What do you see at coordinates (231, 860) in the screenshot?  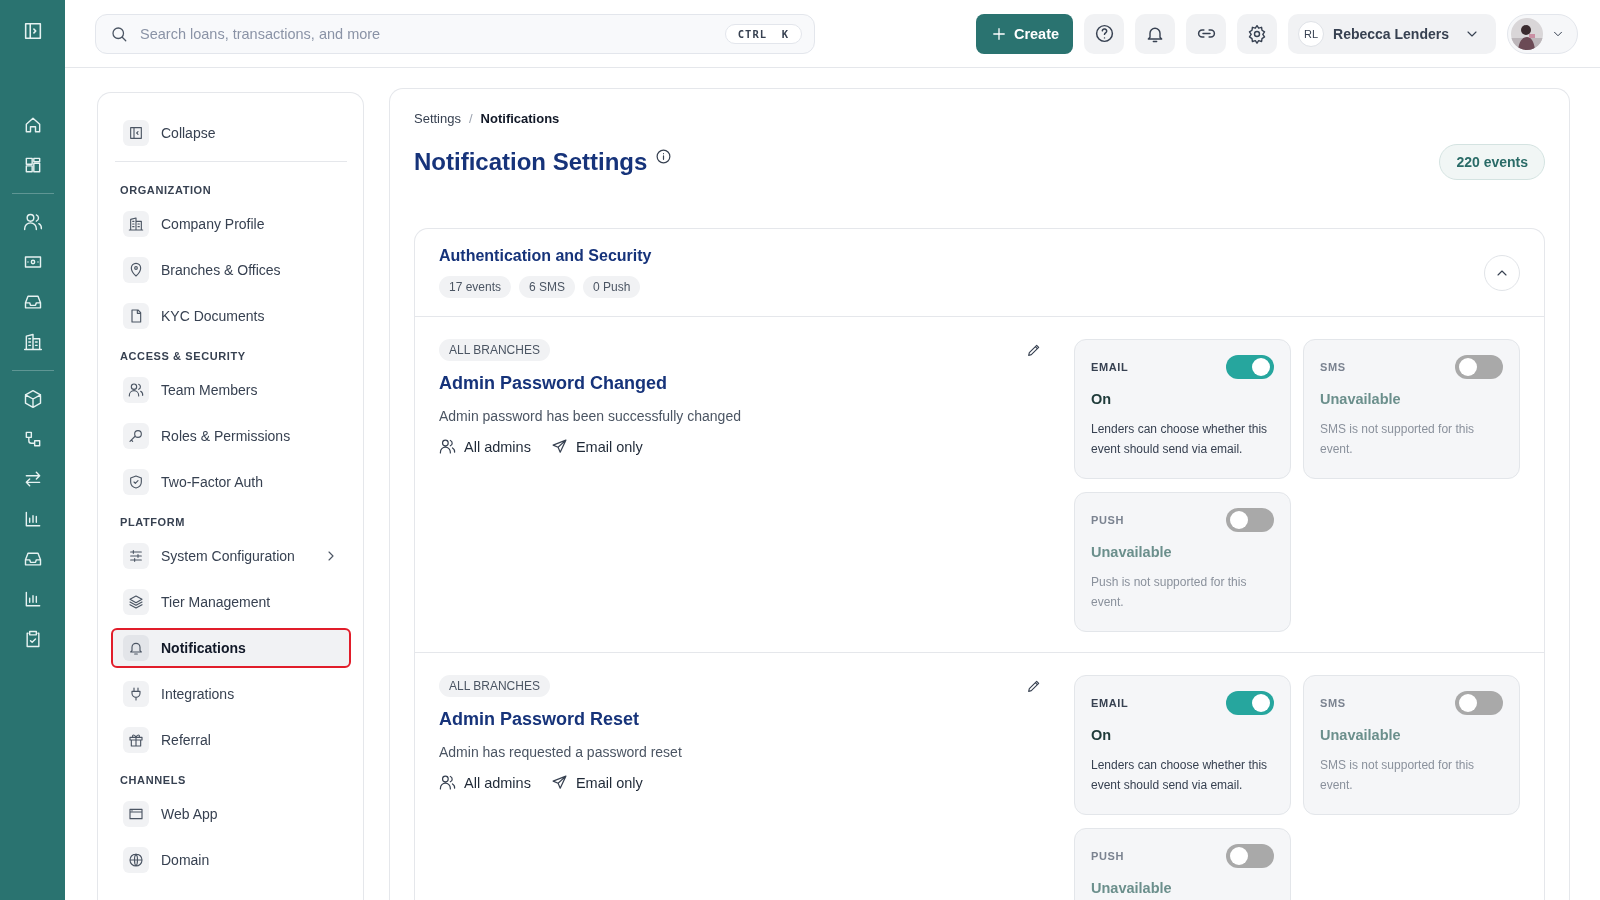 I see `sidebar-item: Domain` at bounding box center [231, 860].